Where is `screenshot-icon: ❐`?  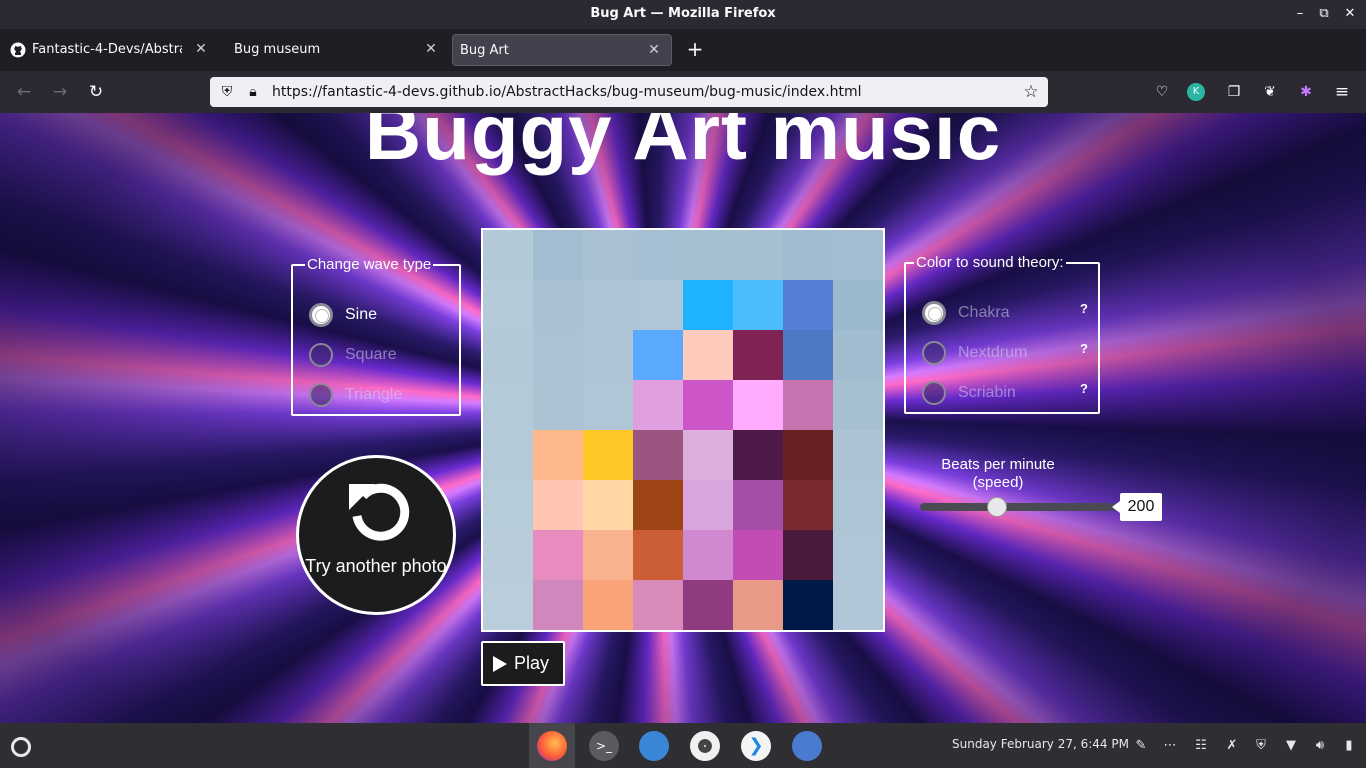 screenshot-icon: ❐ is located at coordinates (1234, 92).